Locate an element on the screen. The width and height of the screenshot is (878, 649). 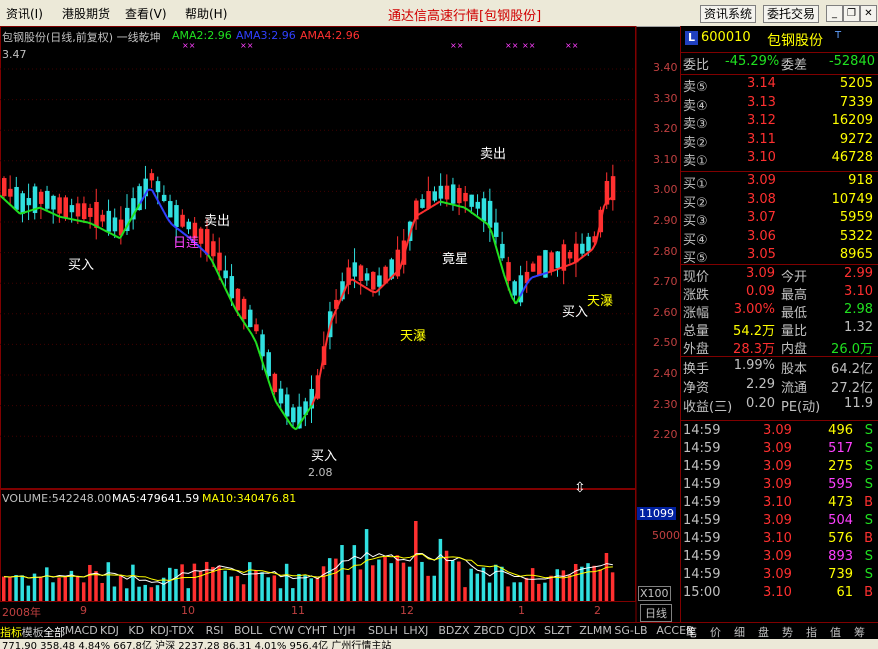
indicator-tab: 指标 is located at coordinates (11, 632).